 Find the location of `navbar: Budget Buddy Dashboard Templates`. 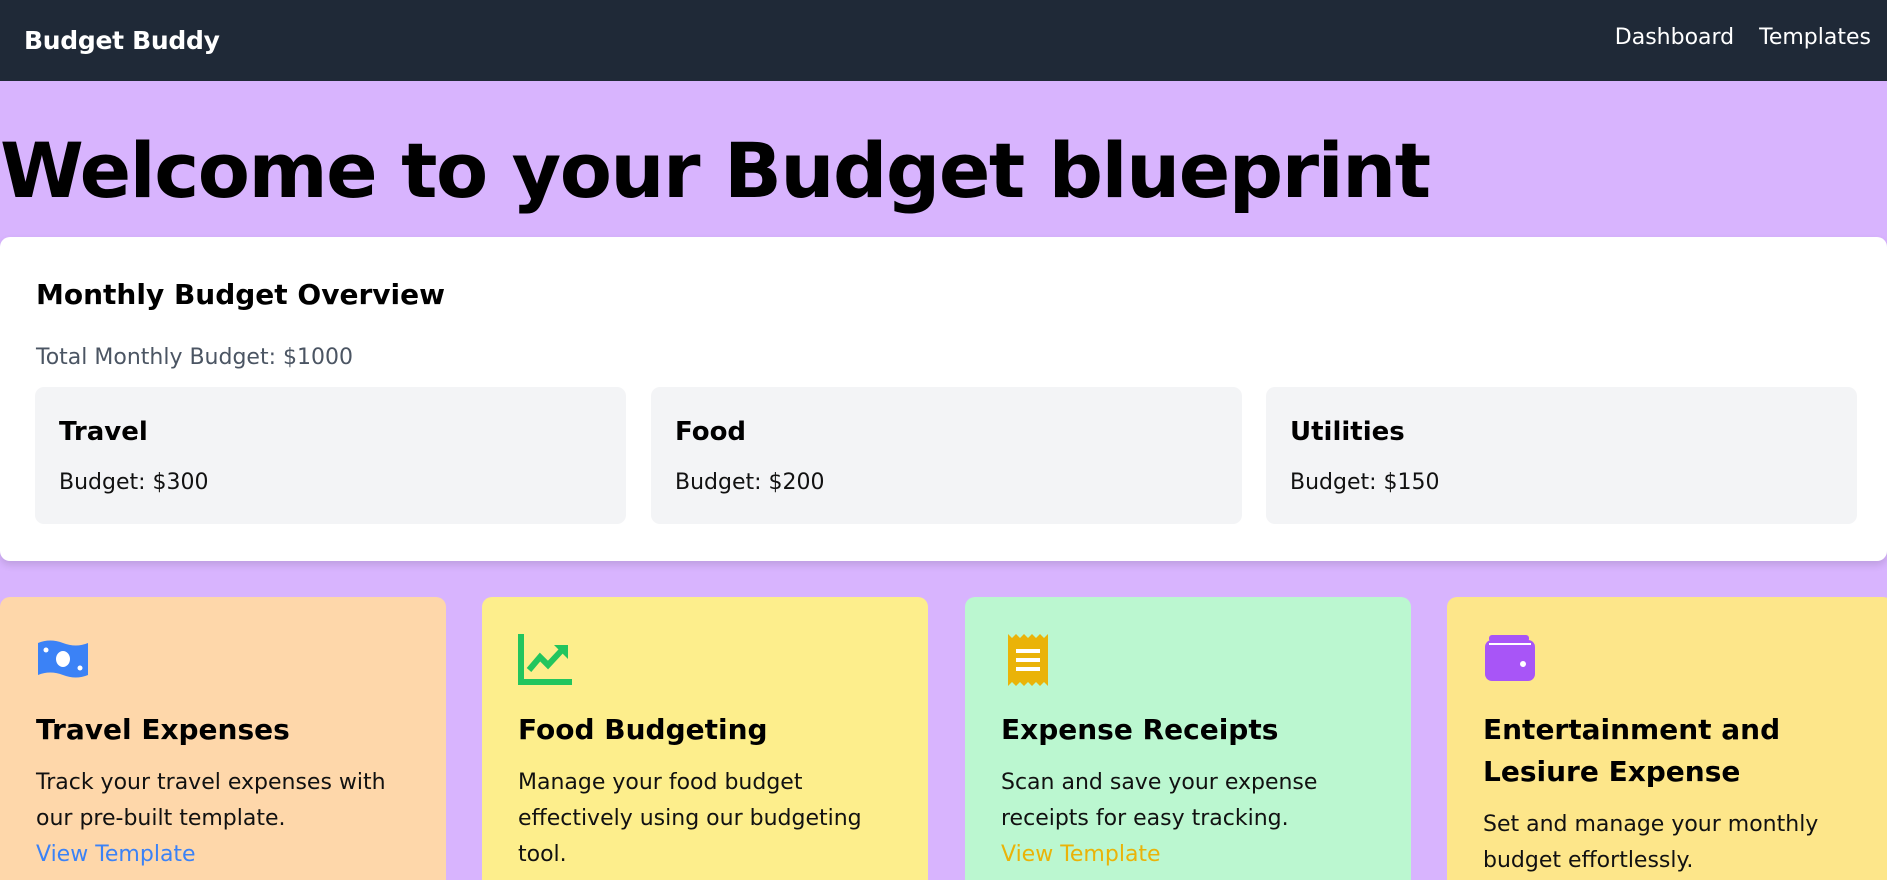

navbar: Budget Buddy Dashboard Templates is located at coordinates (943, 40).